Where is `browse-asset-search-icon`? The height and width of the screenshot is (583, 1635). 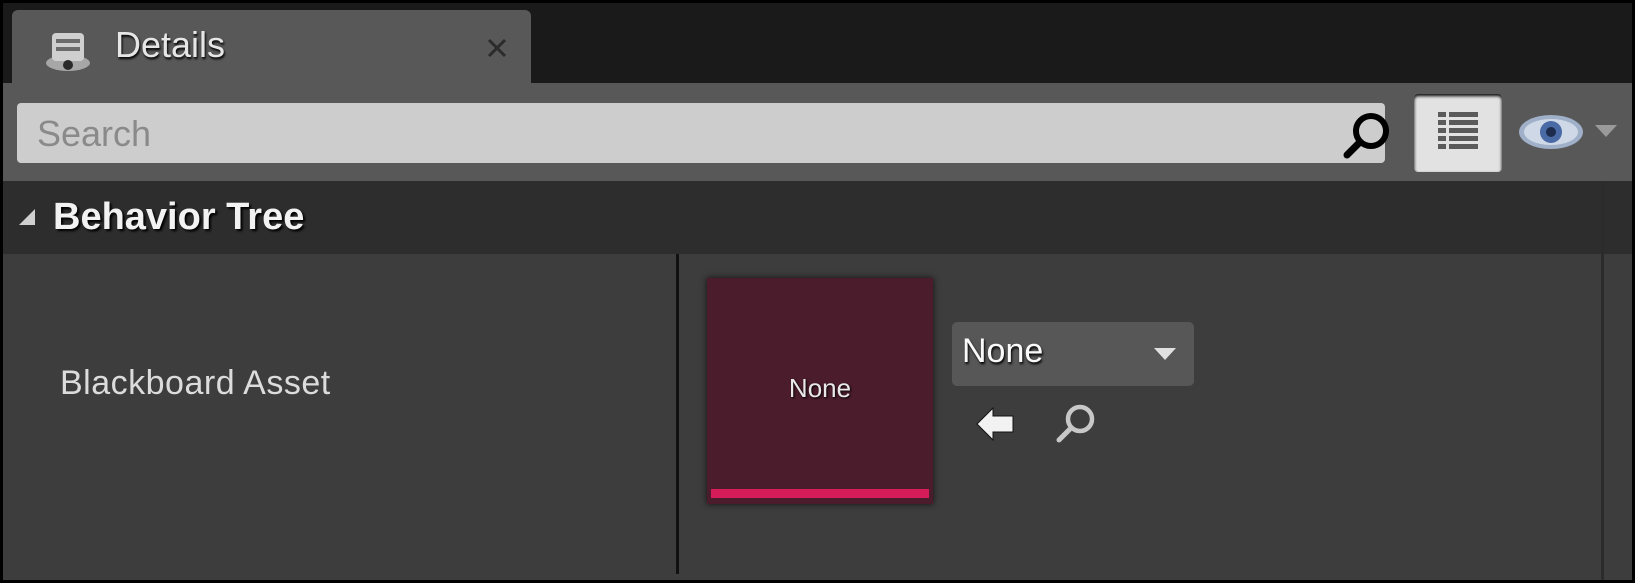 browse-asset-search-icon is located at coordinates (1076, 423).